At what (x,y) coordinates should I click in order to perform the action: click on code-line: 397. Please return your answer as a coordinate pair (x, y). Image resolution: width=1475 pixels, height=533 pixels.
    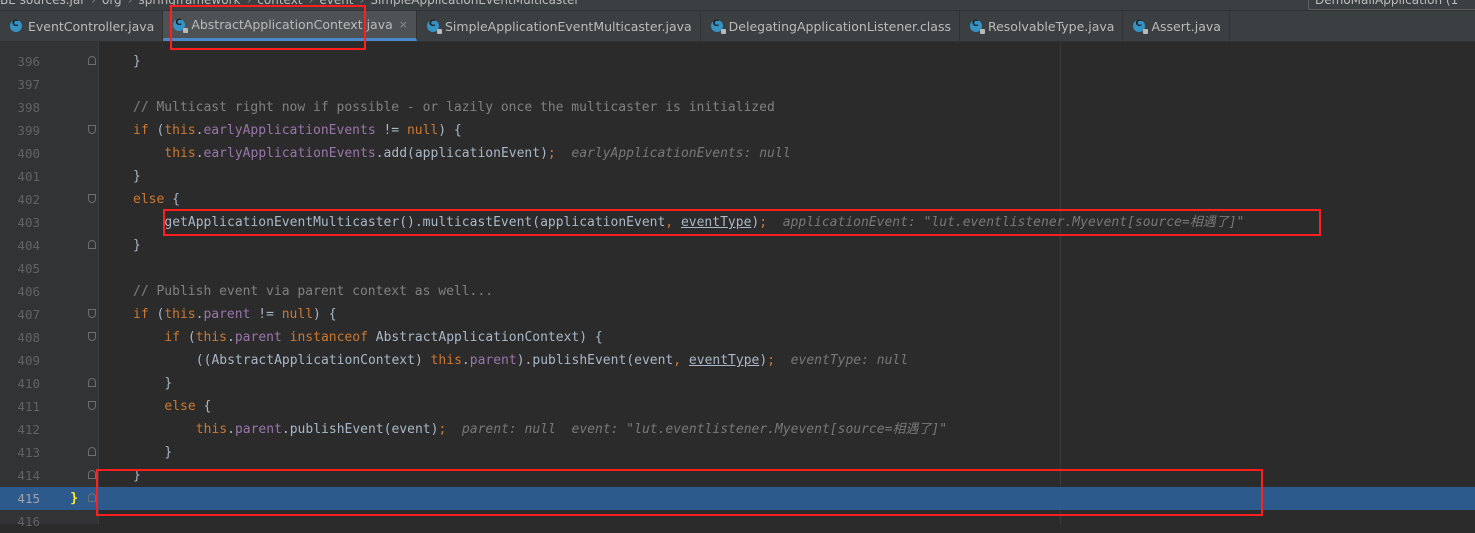
    Looking at the image, I should click on (737, 84).